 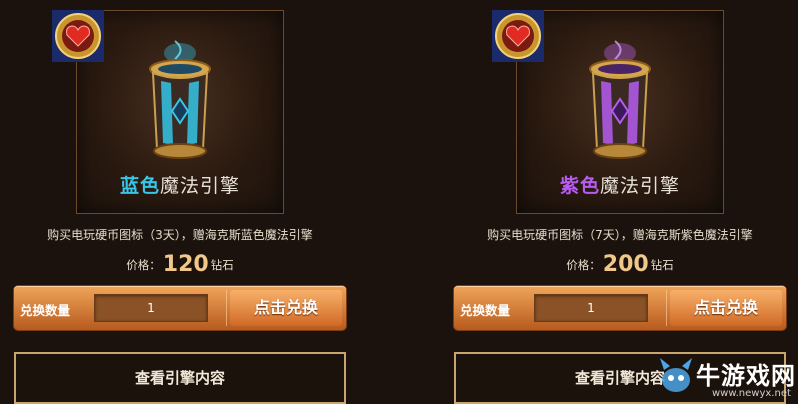 I want to click on engine-price: 价格：120 钻石, so click(x=180, y=264).